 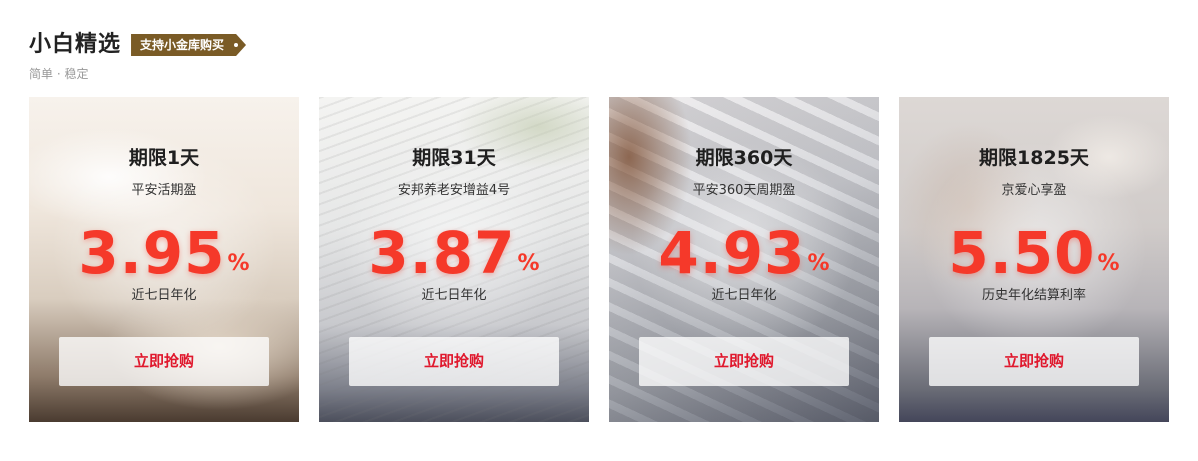 I want to click on card-rate-value: 3.95, so click(x=152, y=253).